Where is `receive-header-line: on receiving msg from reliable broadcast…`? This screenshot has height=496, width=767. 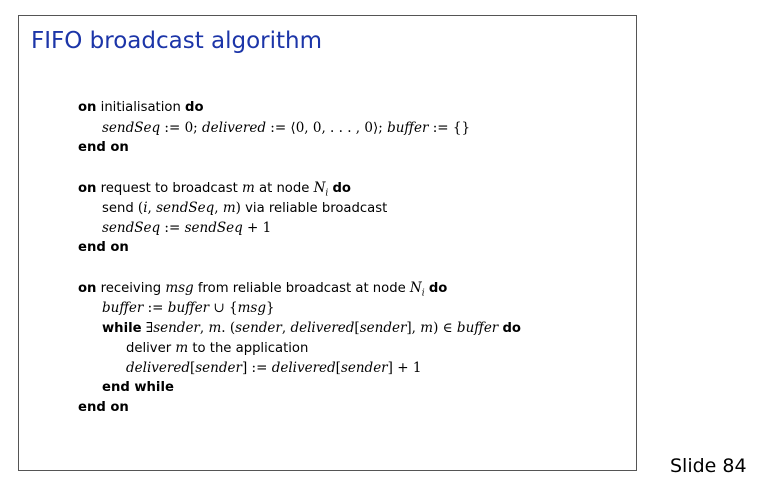
receive-header-line: on receiving msg from reliable broadcast… is located at coordinates (263, 288).